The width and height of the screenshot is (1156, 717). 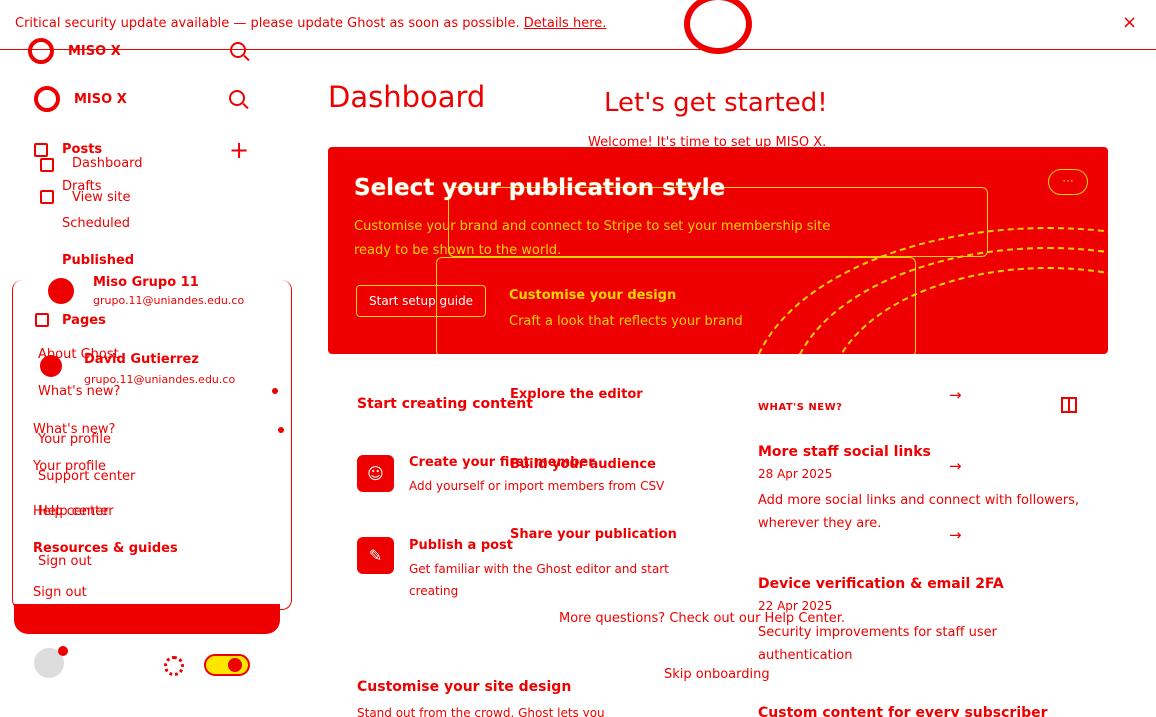 What do you see at coordinates (716, 103) in the screenshot?
I see `lets-get-started: Let's get started!` at bounding box center [716, 103].